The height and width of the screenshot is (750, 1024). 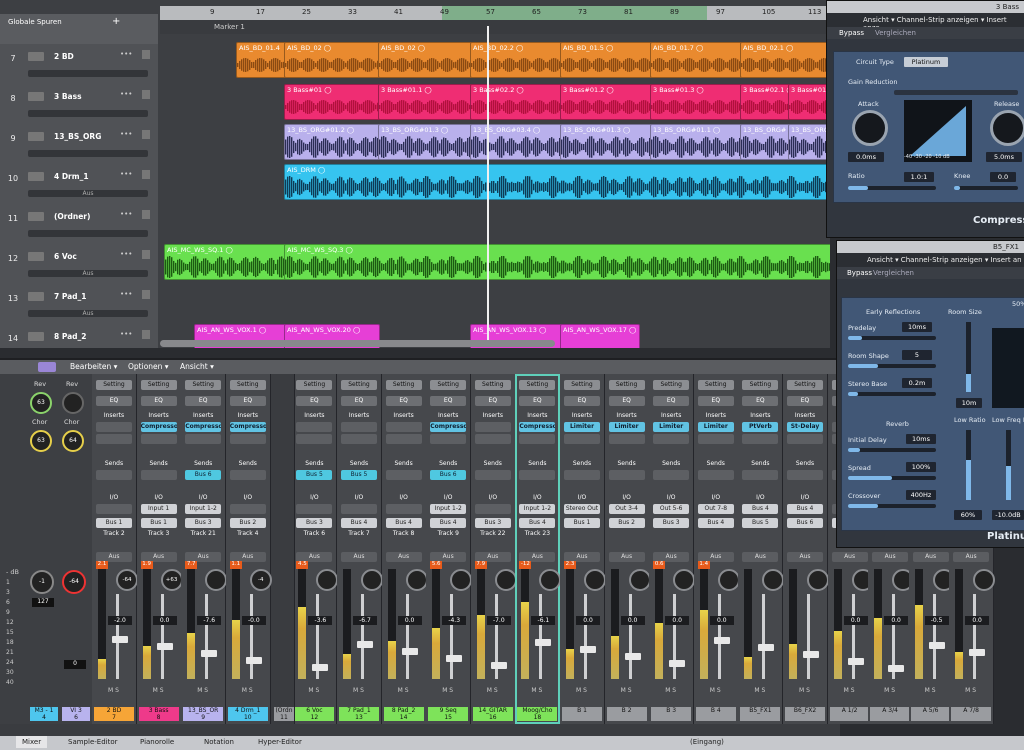 What do you see at coordinates (582, 523) in the screenshot?
I see `output-slot: Bus 1` at bounding box center [582, 523].